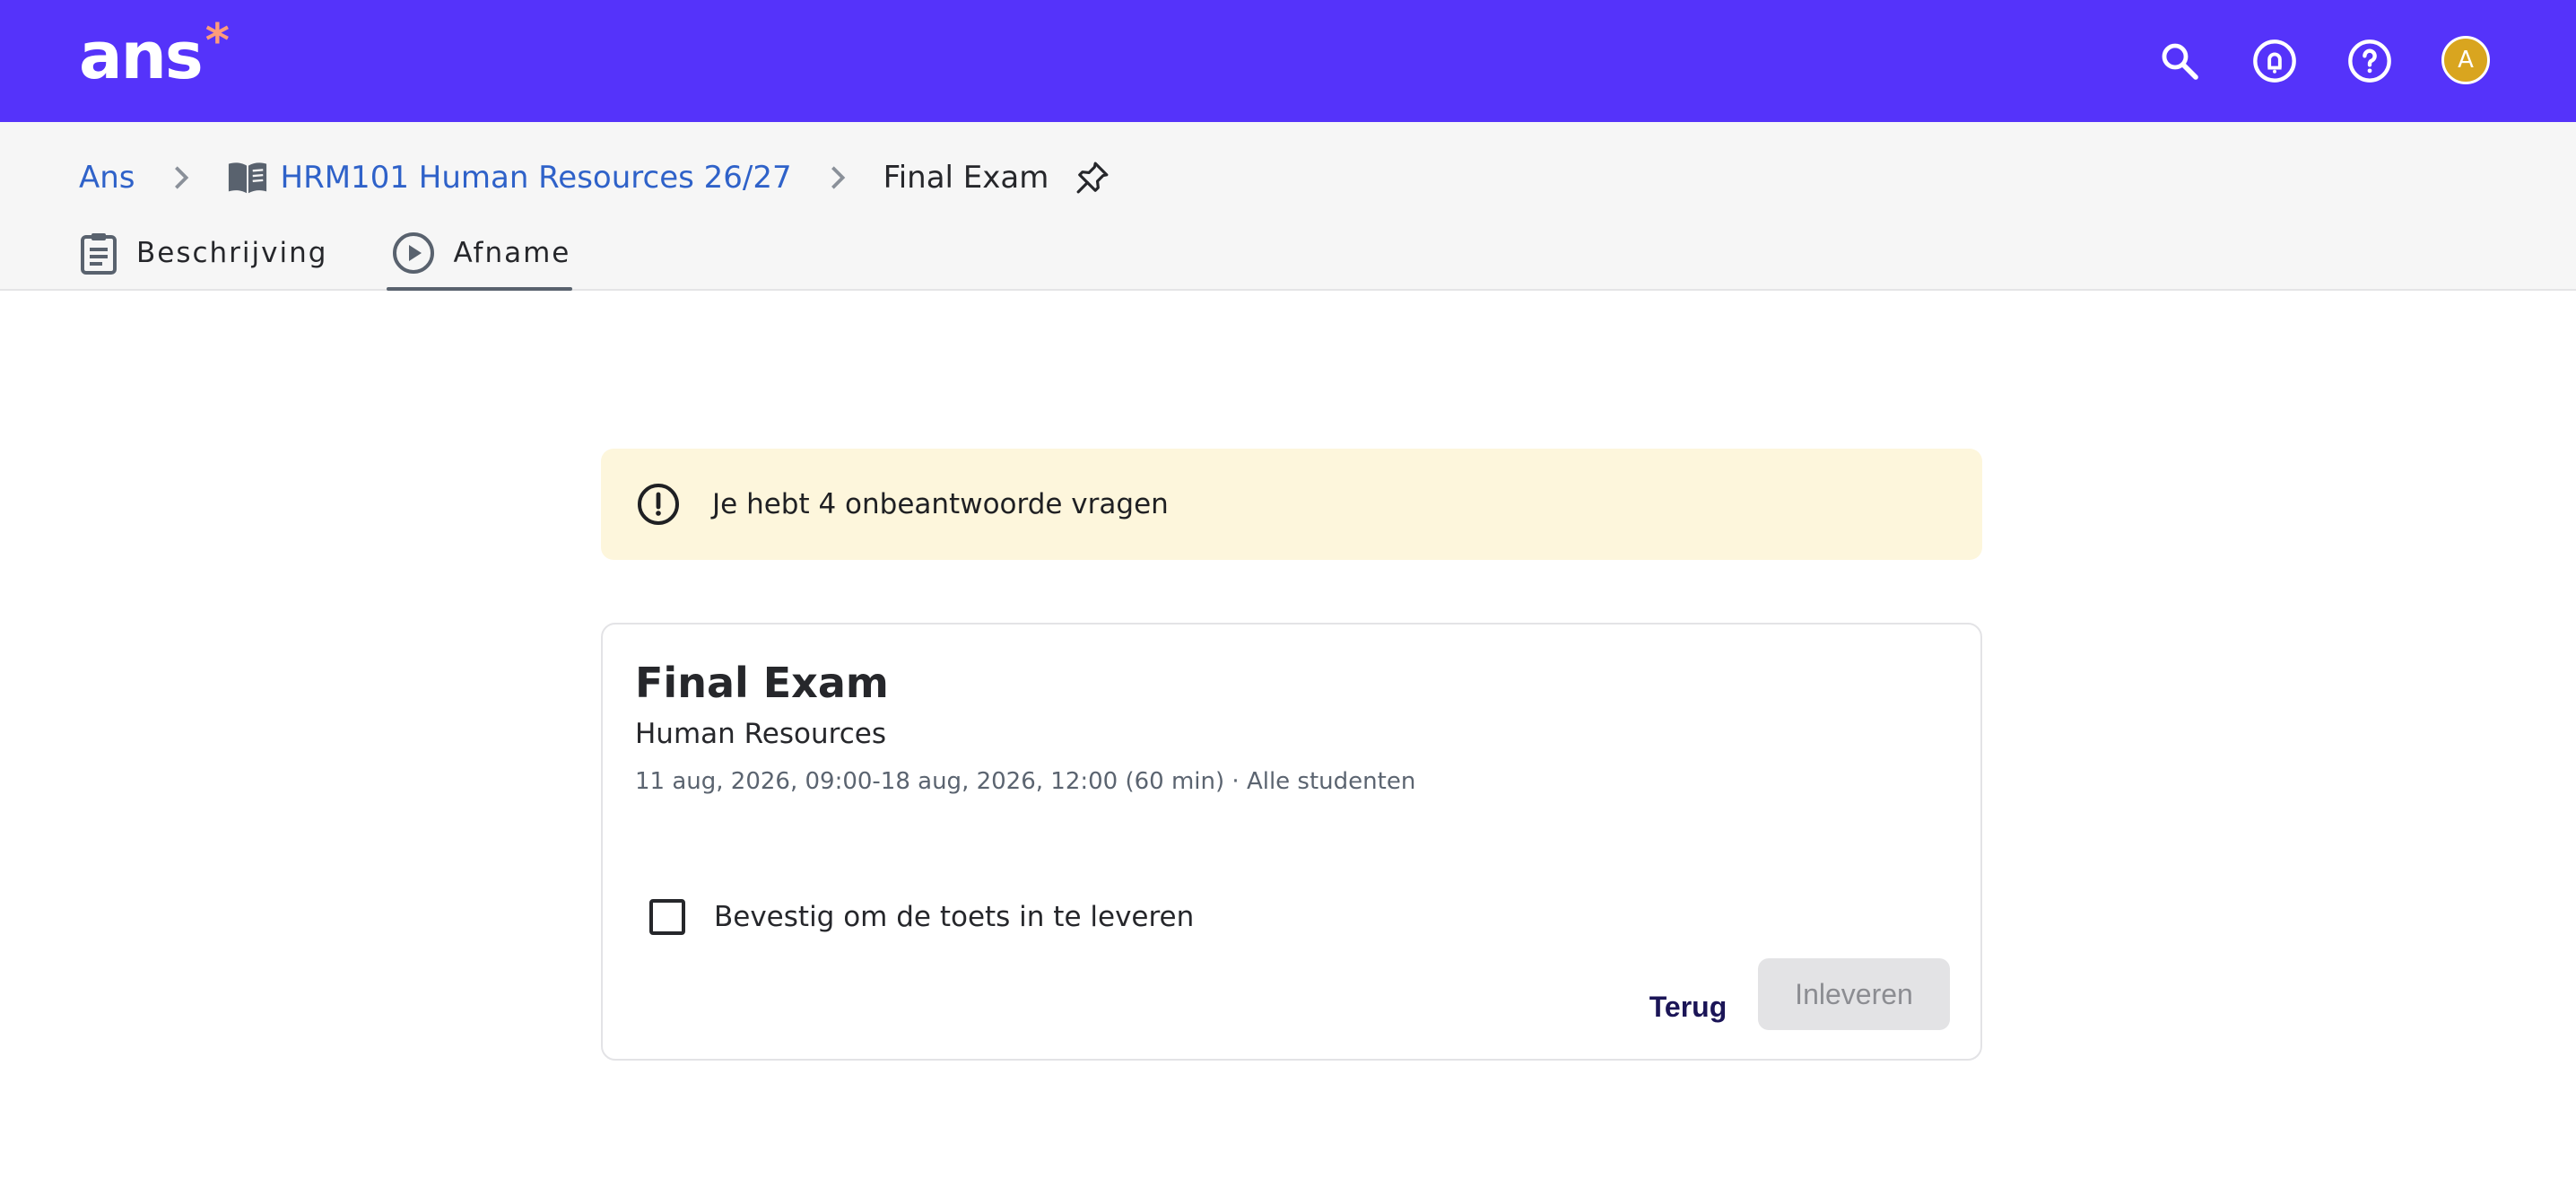  Describe the element at coordinates (413, 253) in the screenshot. I see `play-circle-icon` at that location.